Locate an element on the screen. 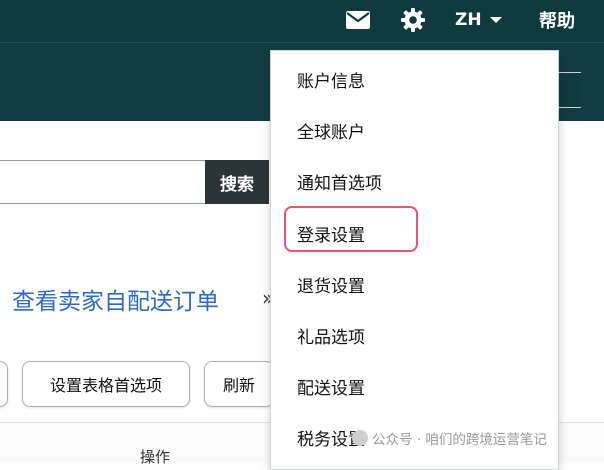 The image size is (604, 470). wechat-logo-icon is located at coordinates (360, 438).